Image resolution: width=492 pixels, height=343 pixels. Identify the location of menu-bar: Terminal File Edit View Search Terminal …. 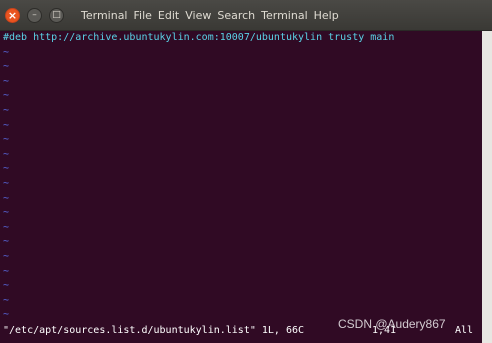
(210, 15).